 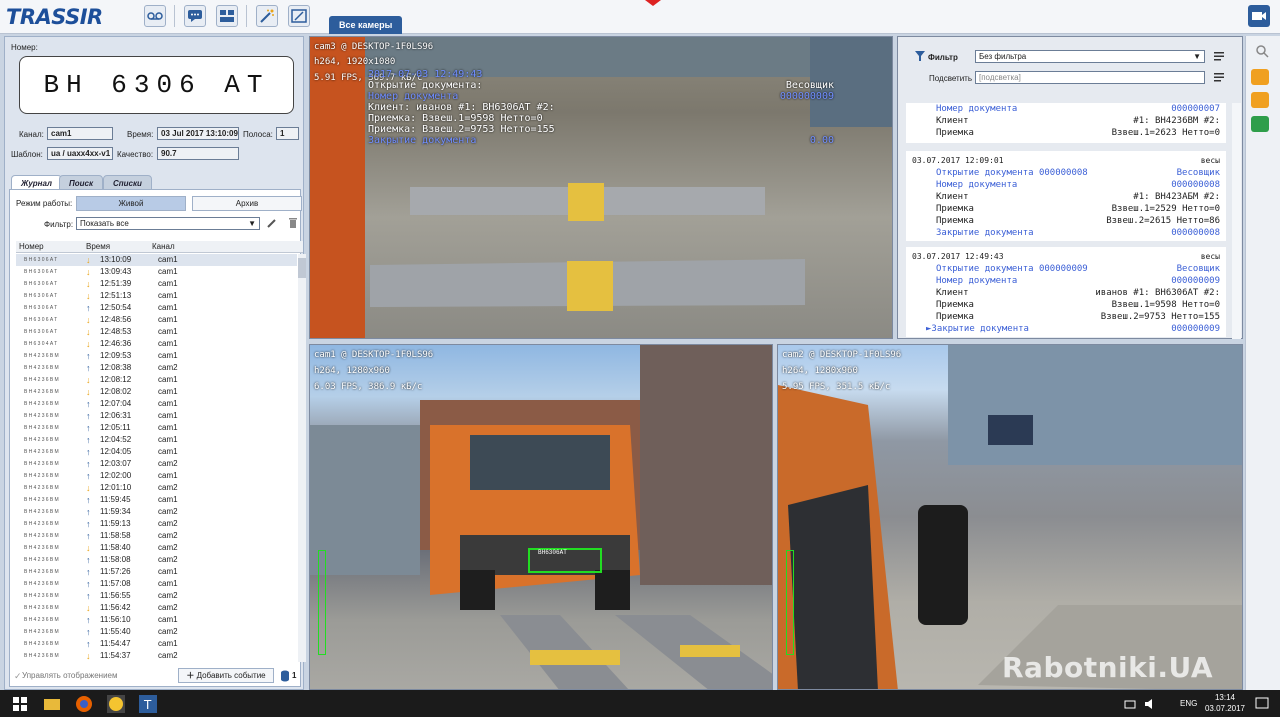 I want to click on receipt-filter-dropdown: Без фильтра ▼, so click(x=1090, y=56).